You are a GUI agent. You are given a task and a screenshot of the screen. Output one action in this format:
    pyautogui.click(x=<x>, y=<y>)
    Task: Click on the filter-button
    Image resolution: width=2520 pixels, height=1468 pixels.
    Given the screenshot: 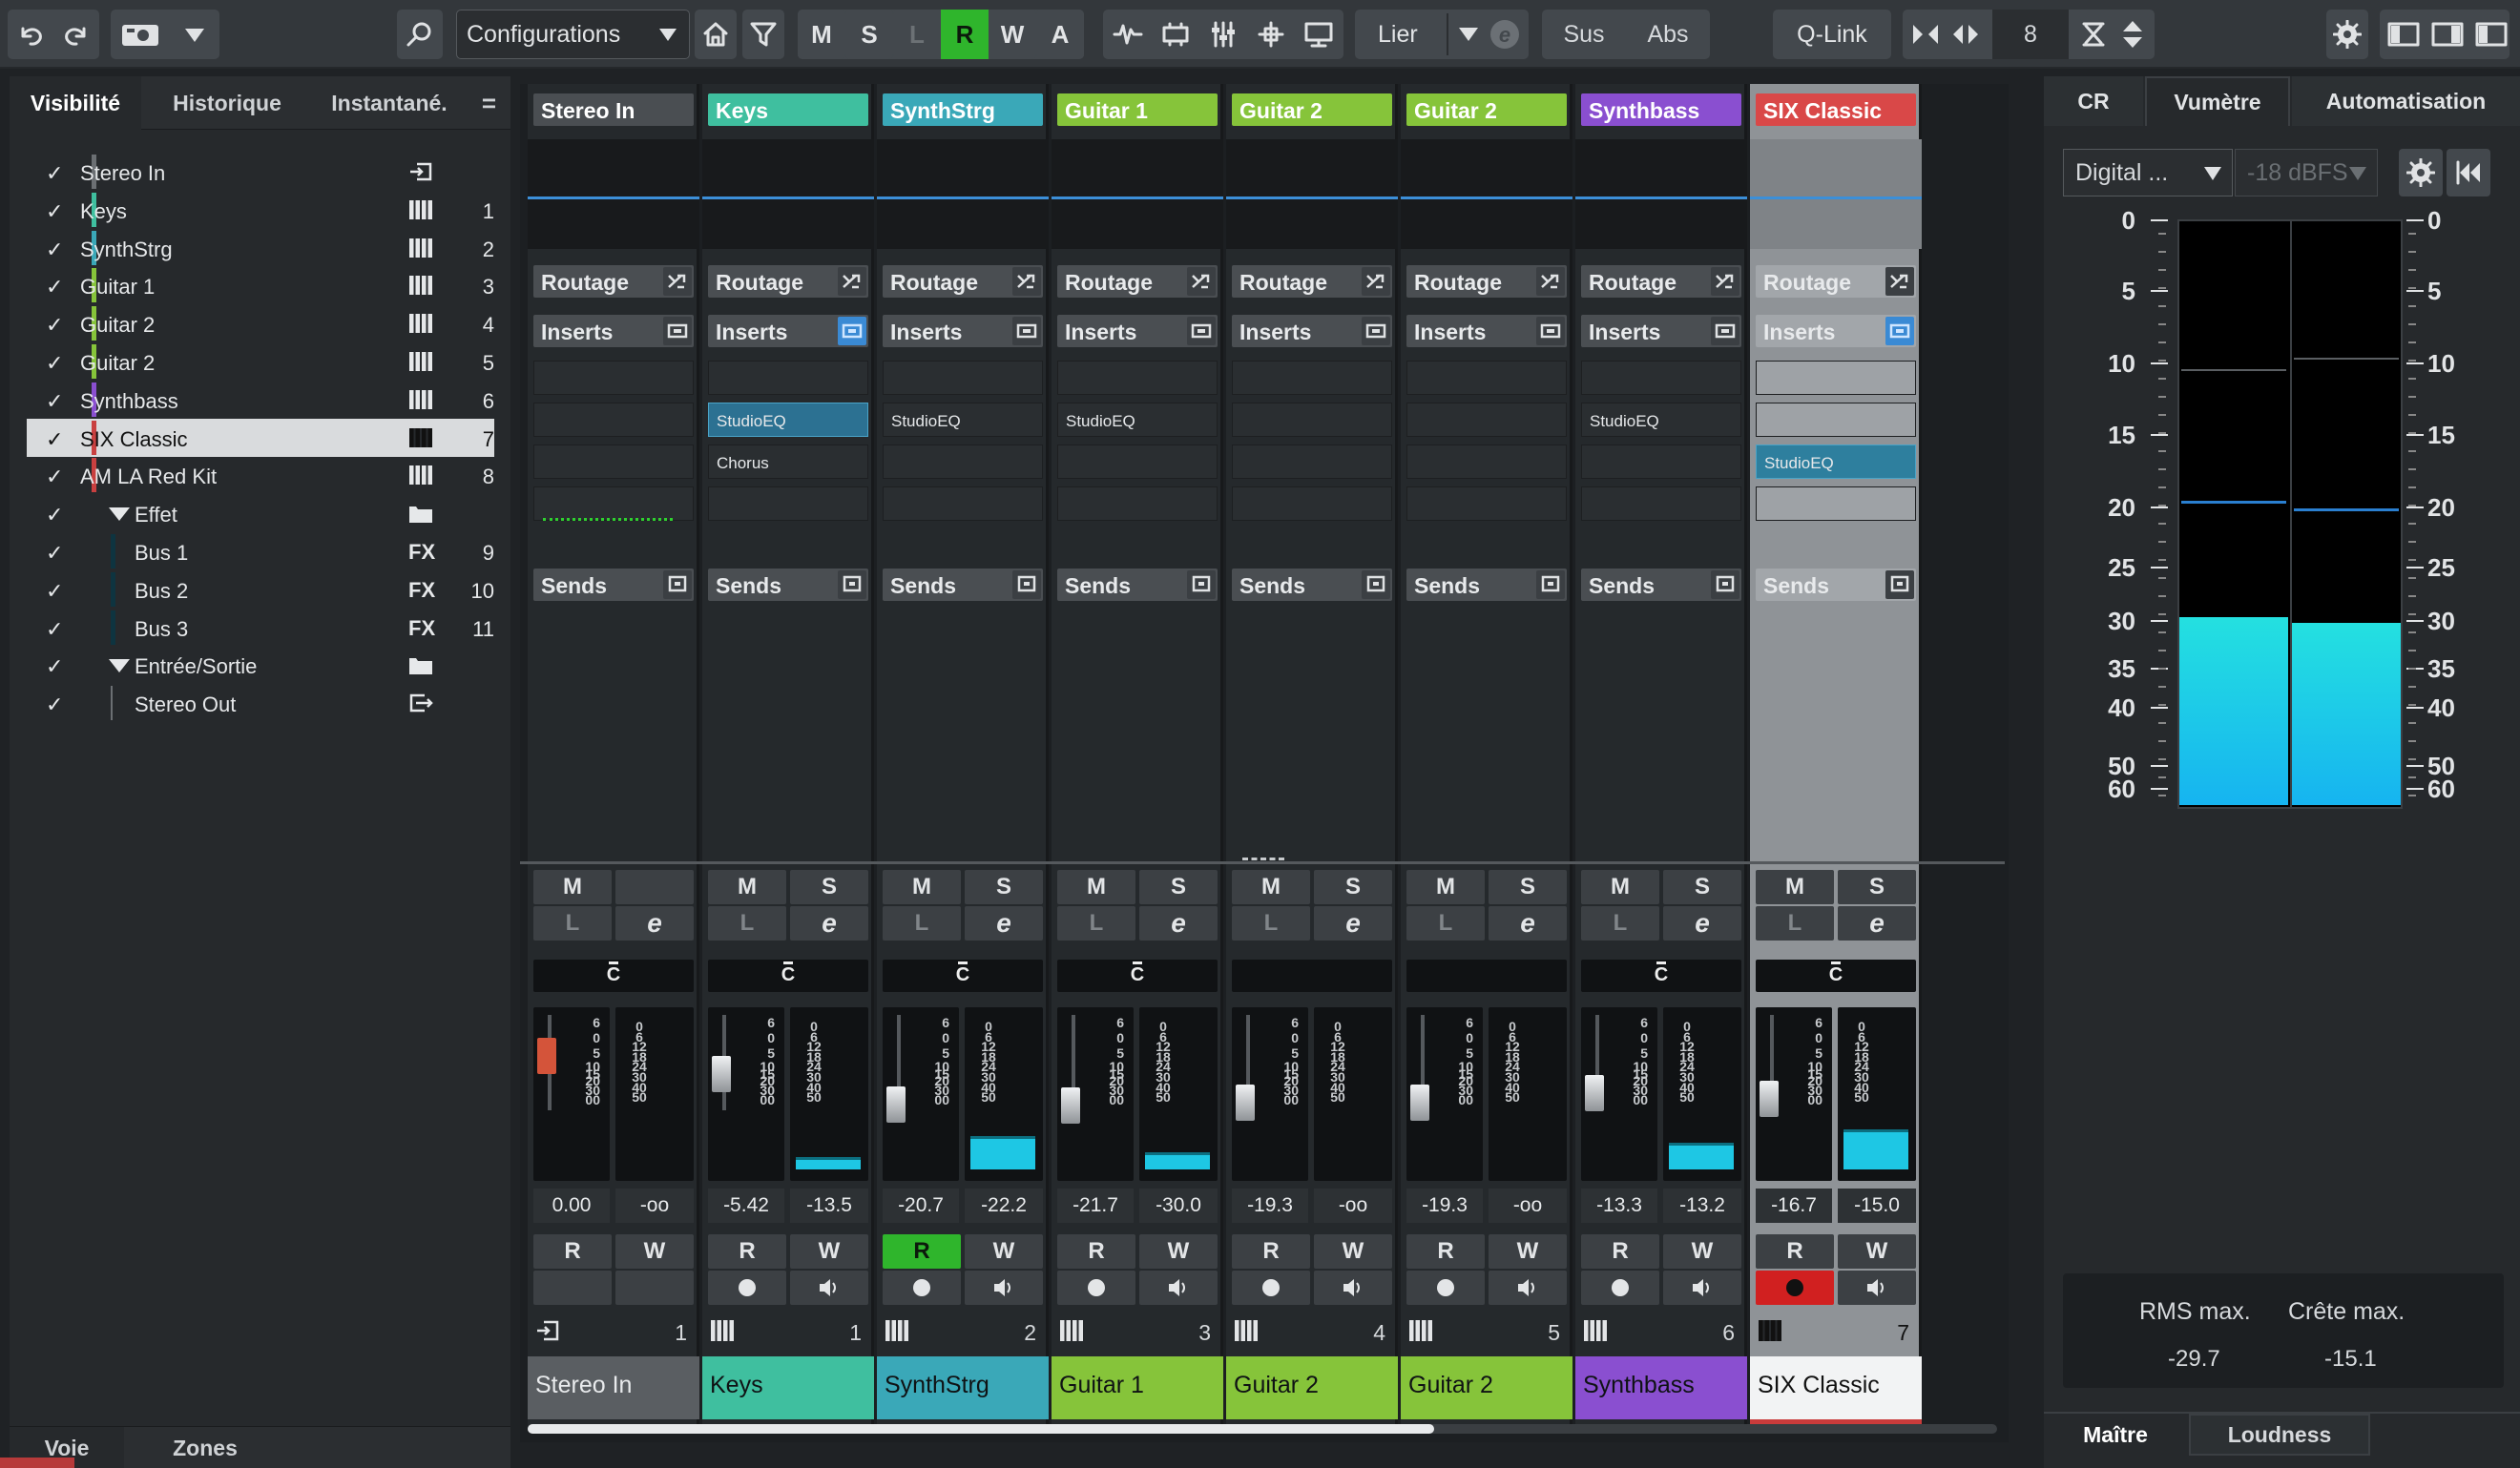 What is the action you would take?
    pyautogui.click(x=763, y=34)
    